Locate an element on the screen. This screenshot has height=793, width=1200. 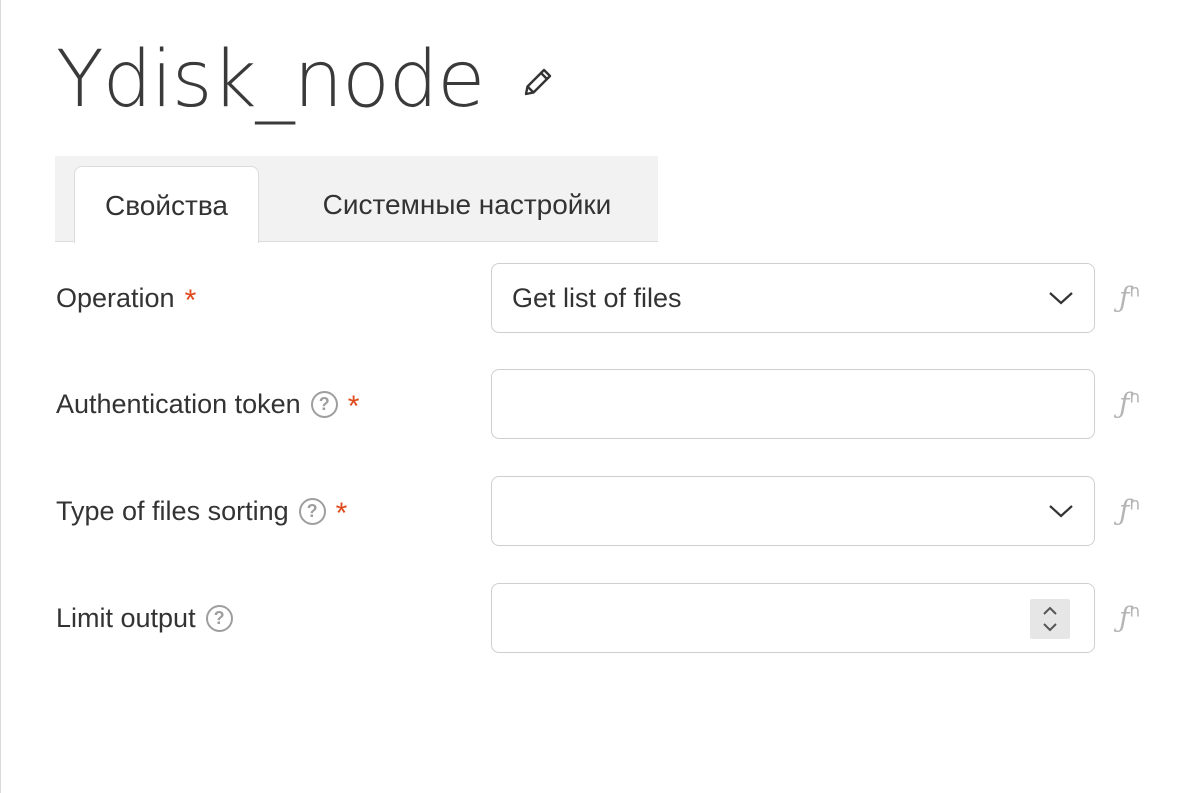
field-label-sorting-type: Type of files sorting ? * is located at coordinates (201, 511).